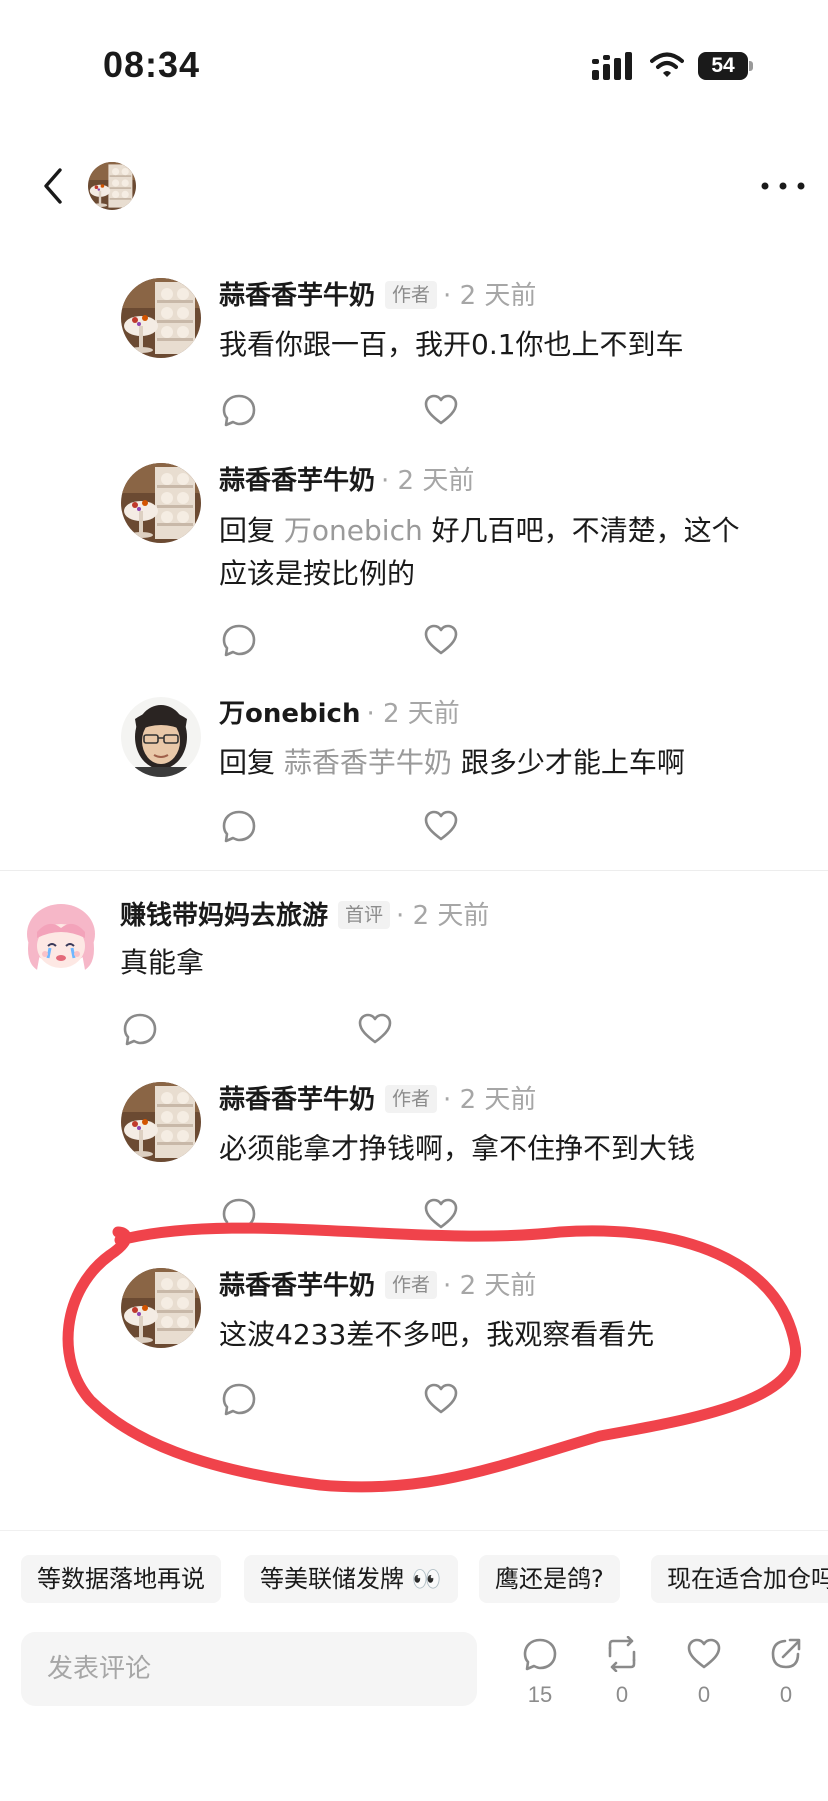  Describe the element at coordinates (54, 186) in the screenshot. I see `chevron-left-icon` at that location.